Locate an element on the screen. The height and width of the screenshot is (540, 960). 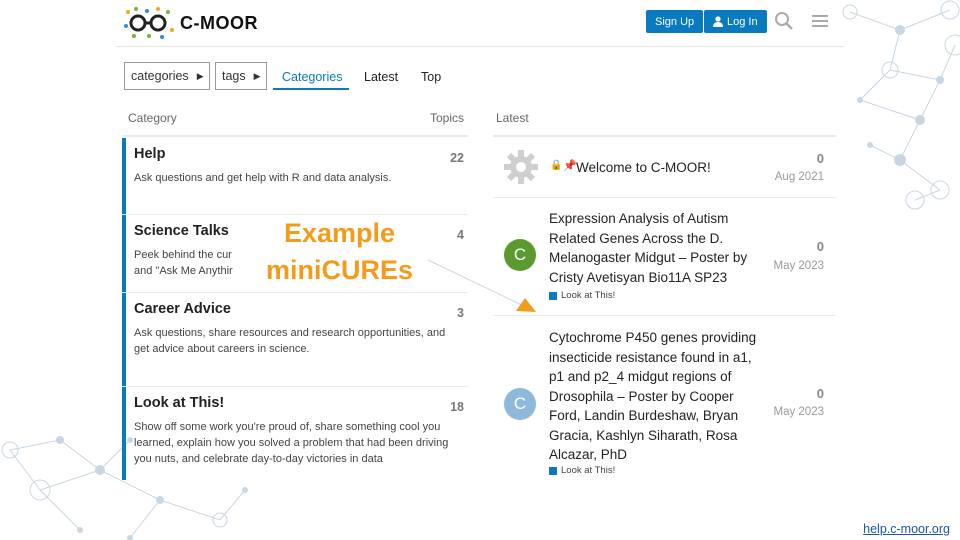
category-topic-count: 18 is located at coordinates (457, 407).